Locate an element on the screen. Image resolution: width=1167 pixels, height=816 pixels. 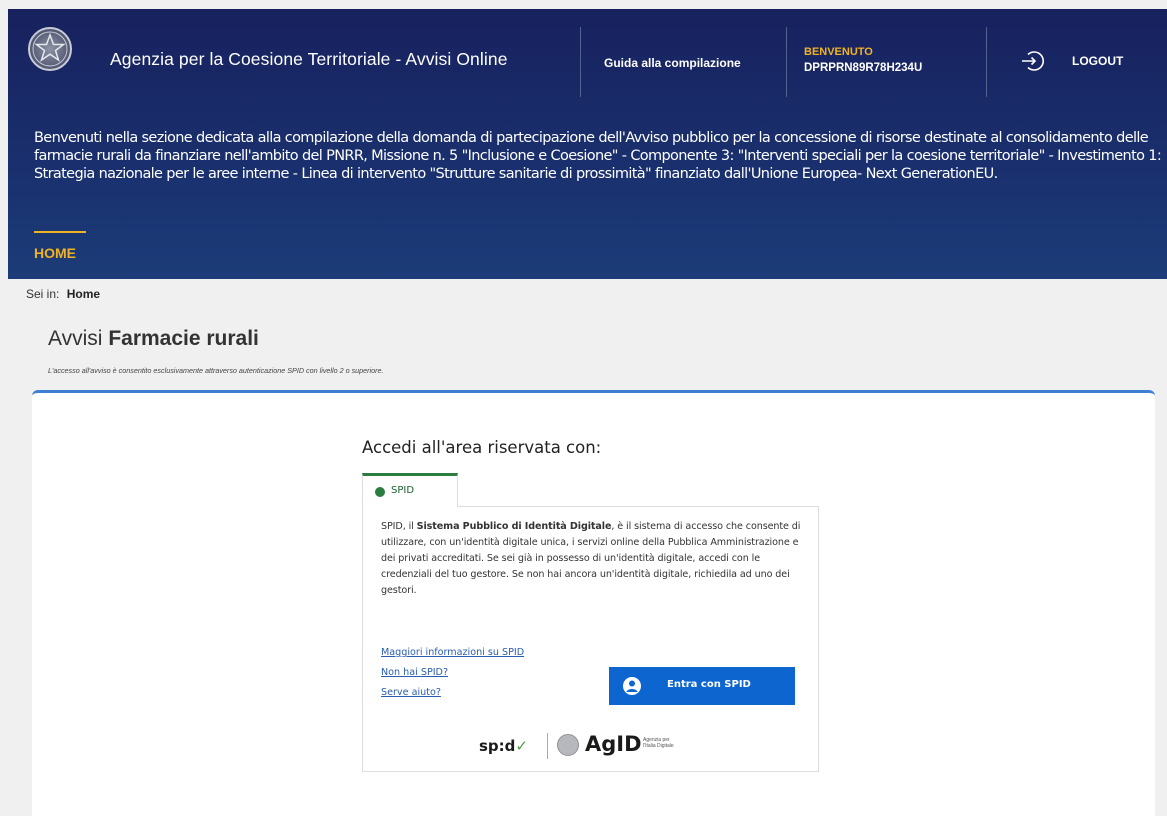
agid-subtitle: Agenzia per l'Italia Digitale is located at coordinates (658, 743).